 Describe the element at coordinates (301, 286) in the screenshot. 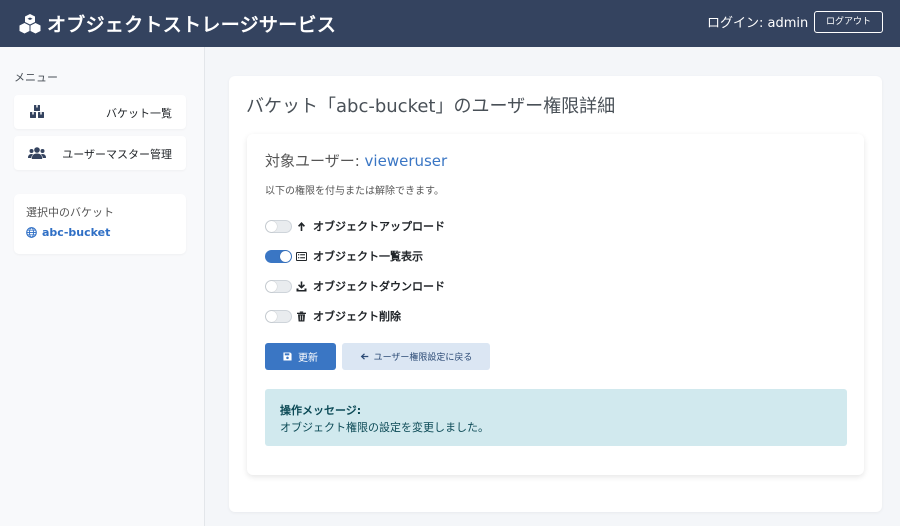

I see `download-icon` at that location.